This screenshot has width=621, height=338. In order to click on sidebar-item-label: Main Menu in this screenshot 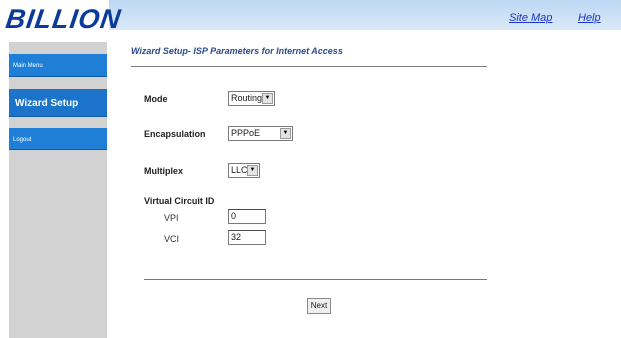, I will do `click(28, 66)`.